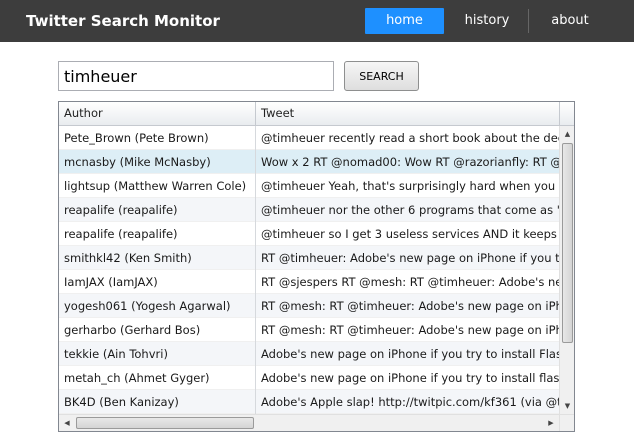 The width and height of the screenshot is (634, 447). I want to click on author-cell: gerharbo (Gerhard Bos), so click(157, 330).